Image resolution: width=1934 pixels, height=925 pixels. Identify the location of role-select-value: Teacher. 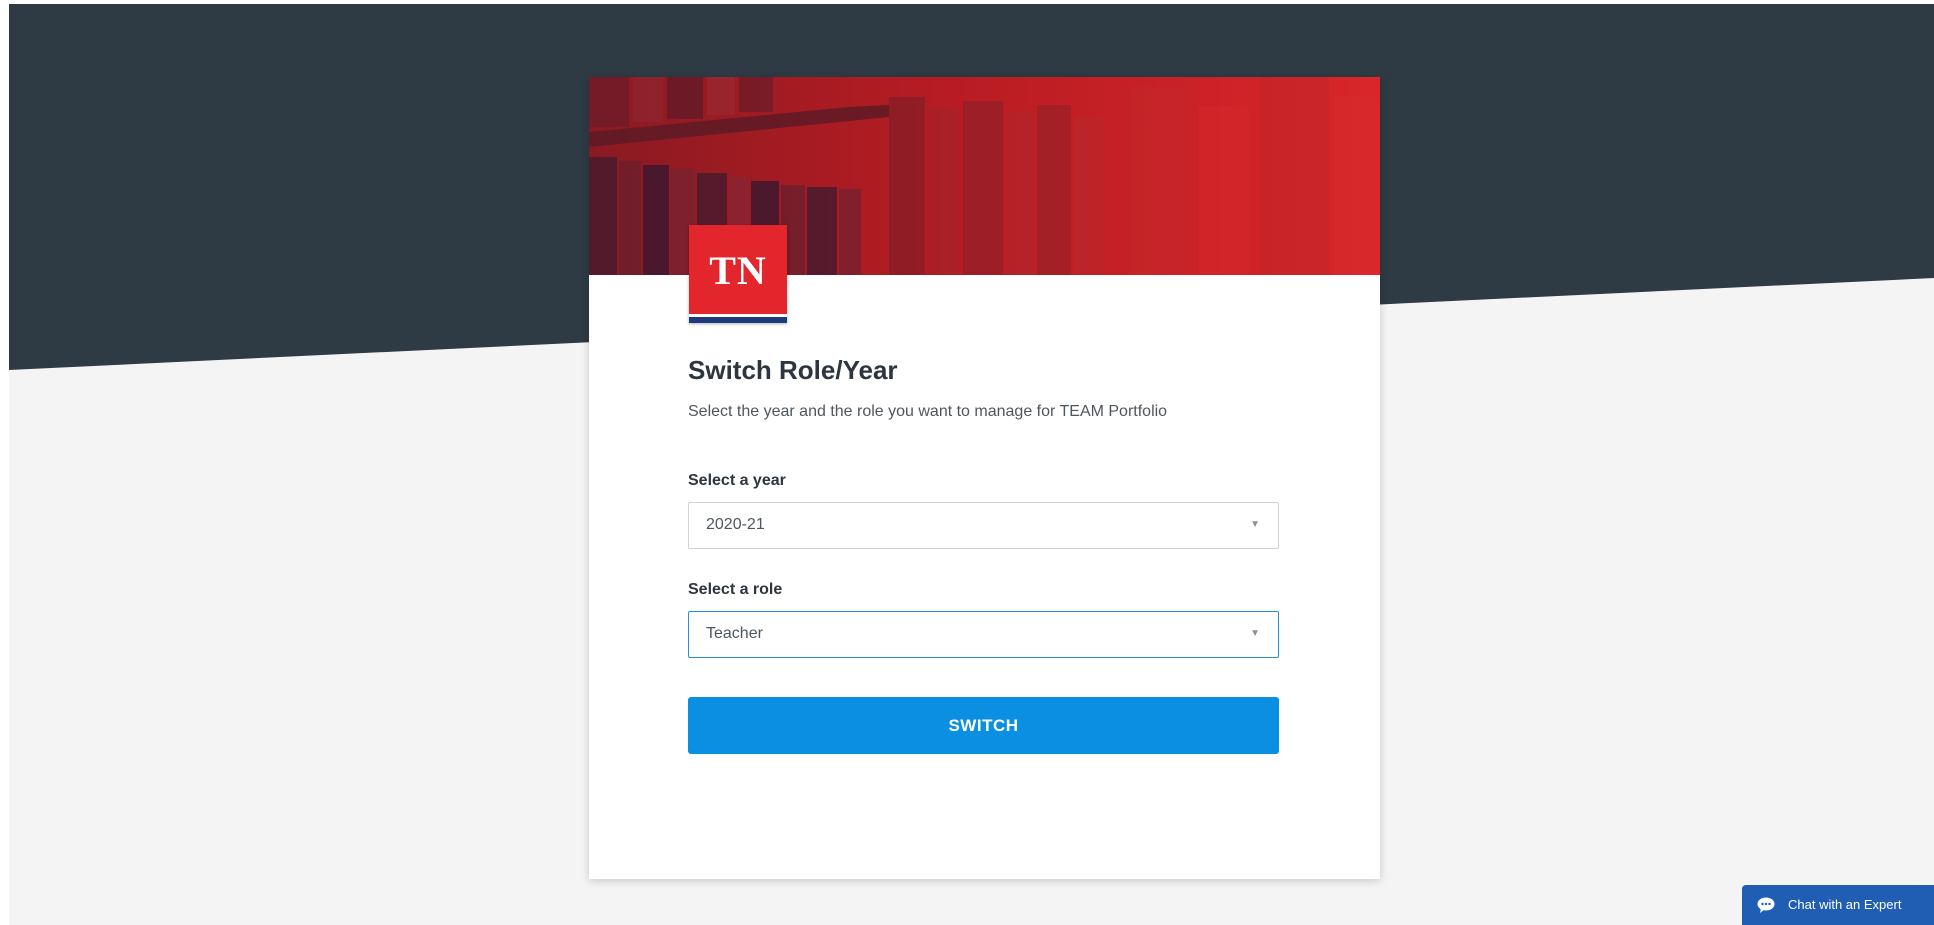
(734, 633).